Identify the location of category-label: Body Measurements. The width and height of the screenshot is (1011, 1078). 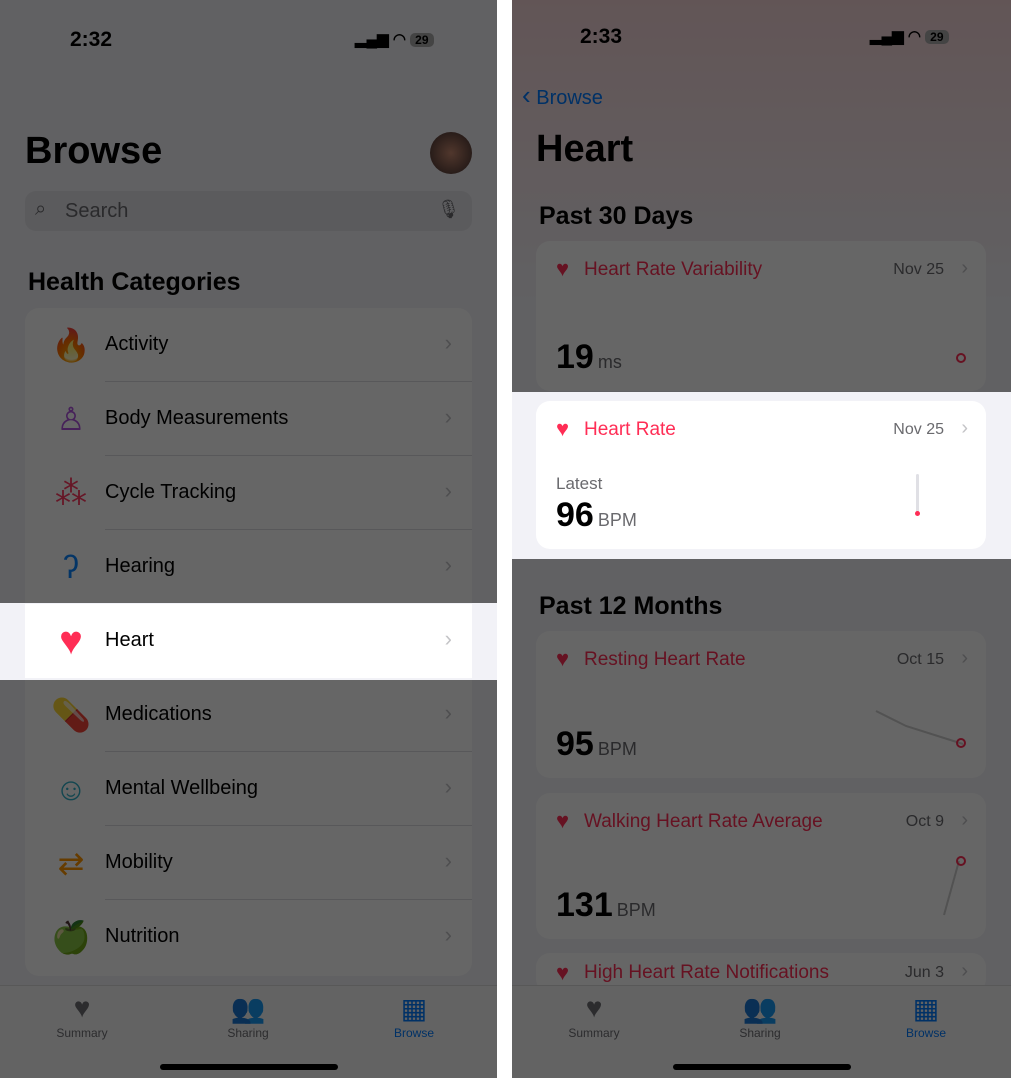
(197, 418).